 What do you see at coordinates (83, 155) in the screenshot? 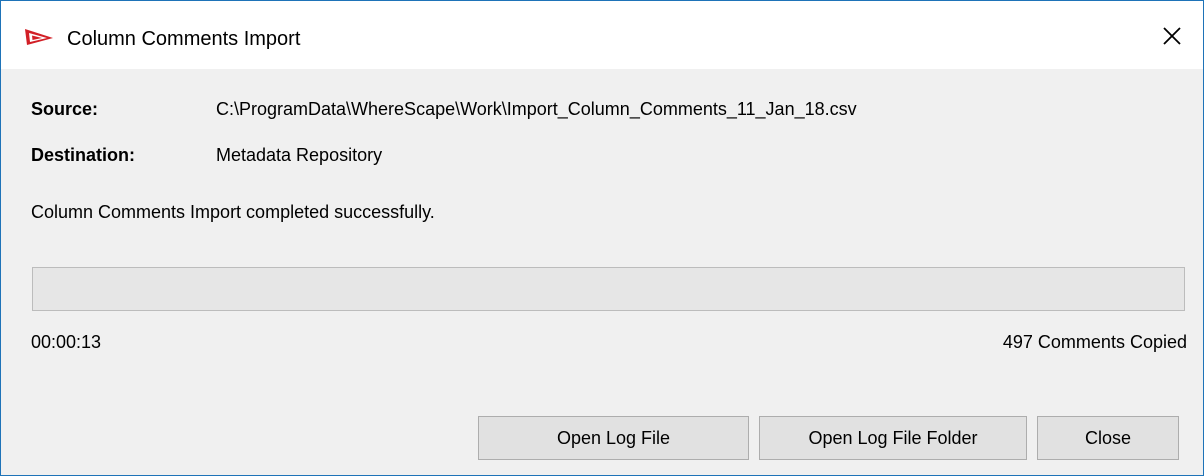
I see `destination-label: Destination:` at bounding box center [83, 155].